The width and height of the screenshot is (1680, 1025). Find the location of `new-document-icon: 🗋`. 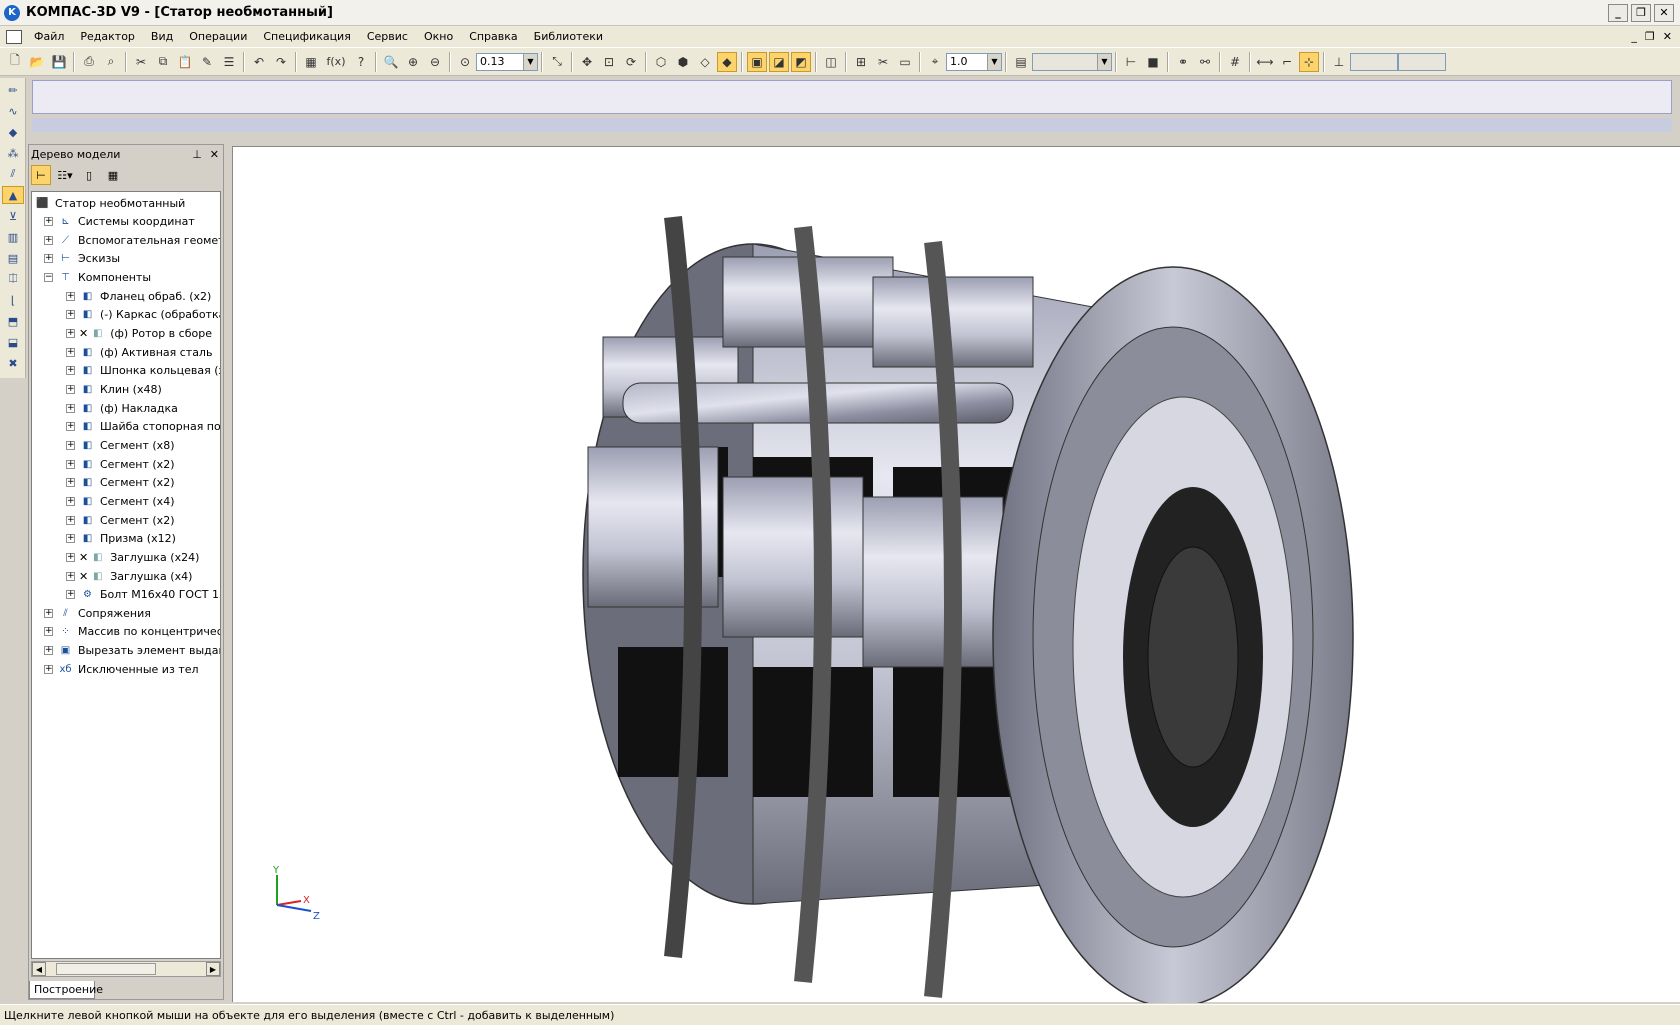

new-document-icon: 🗋 is located at coordinates (15, 62).